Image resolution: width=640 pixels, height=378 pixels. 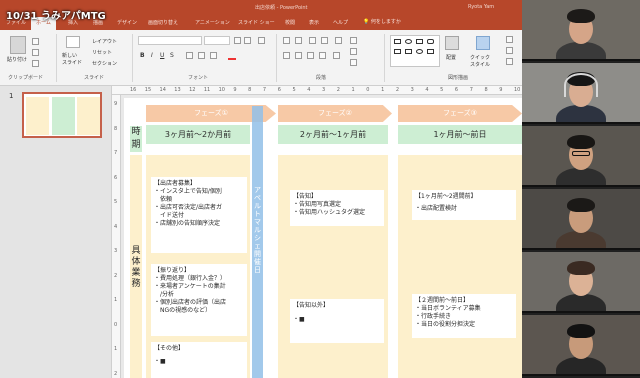 What do you see at coordinates (581, 85) in the screenshot?
I see `headset-icon` at bounding box center [581, 85].